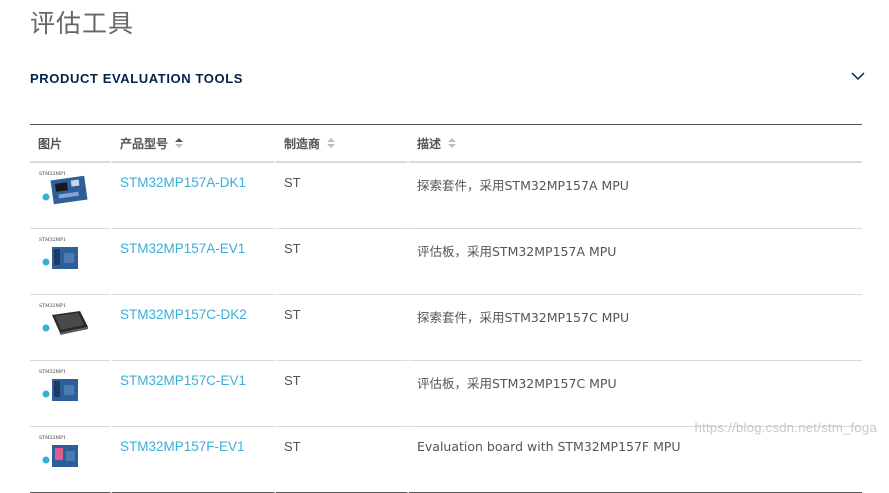  I want to click on product-link: STM32MP157A-EV1, so click(182, 248).